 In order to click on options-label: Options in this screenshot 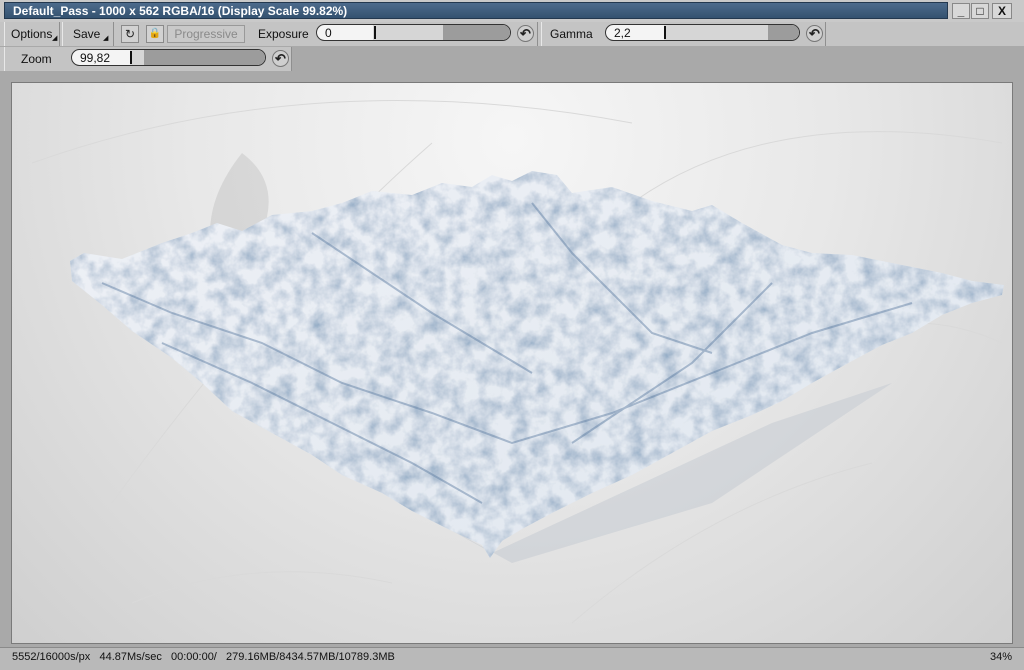, I will do `click(32, 34)`.